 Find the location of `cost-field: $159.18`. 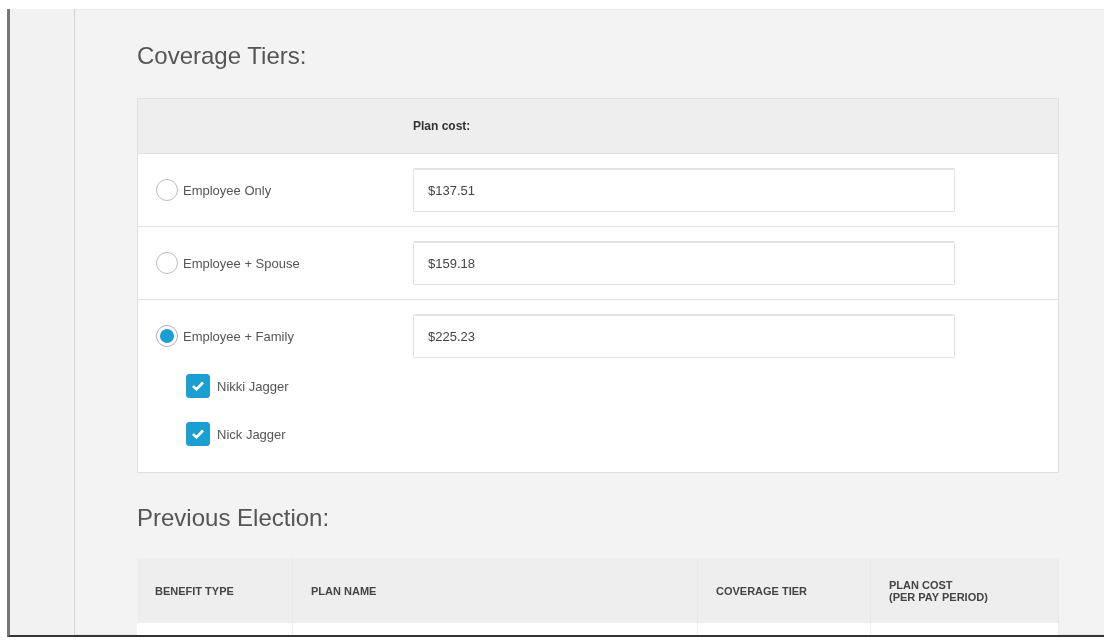

cost-field: $159.18 is located at coordinates (684, 263).